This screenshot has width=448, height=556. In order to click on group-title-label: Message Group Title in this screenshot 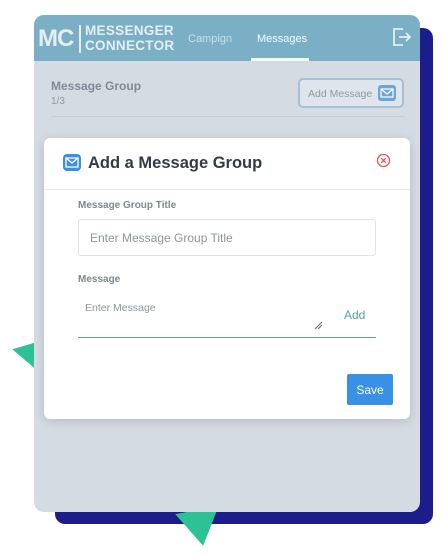, I will do `click(127, 205)`.